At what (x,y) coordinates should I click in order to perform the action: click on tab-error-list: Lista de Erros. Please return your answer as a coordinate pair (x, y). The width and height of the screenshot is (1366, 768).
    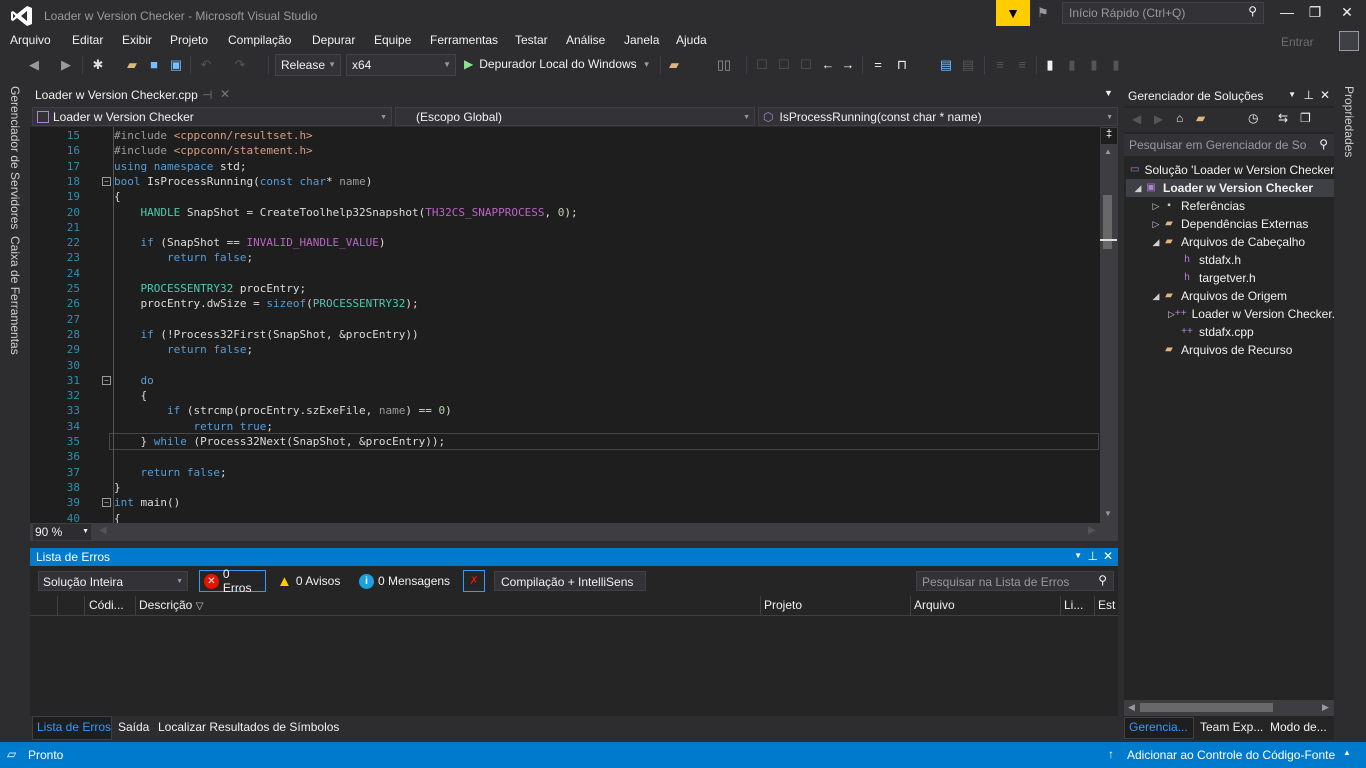
    Looking at the image, I should click on (74, 727).